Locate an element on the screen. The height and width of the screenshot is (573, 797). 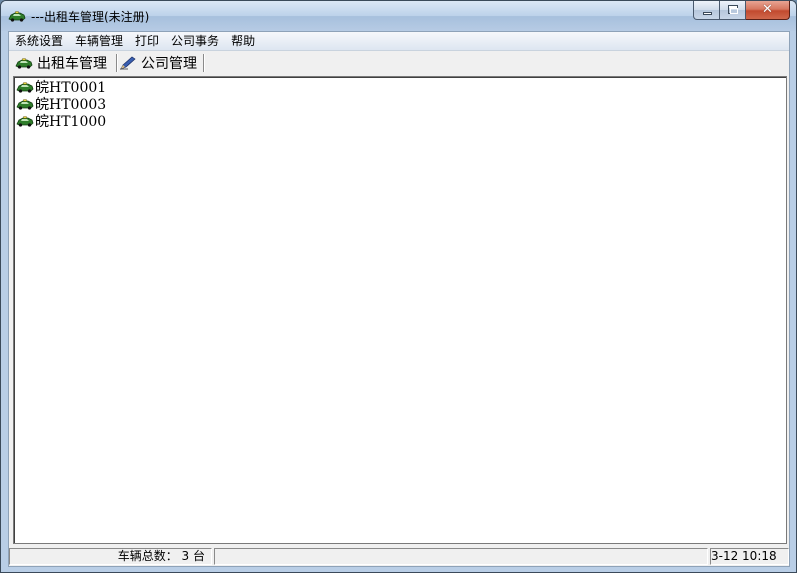
window-title: ---出租车管理(未注册) is located at coordinates (90, 17).